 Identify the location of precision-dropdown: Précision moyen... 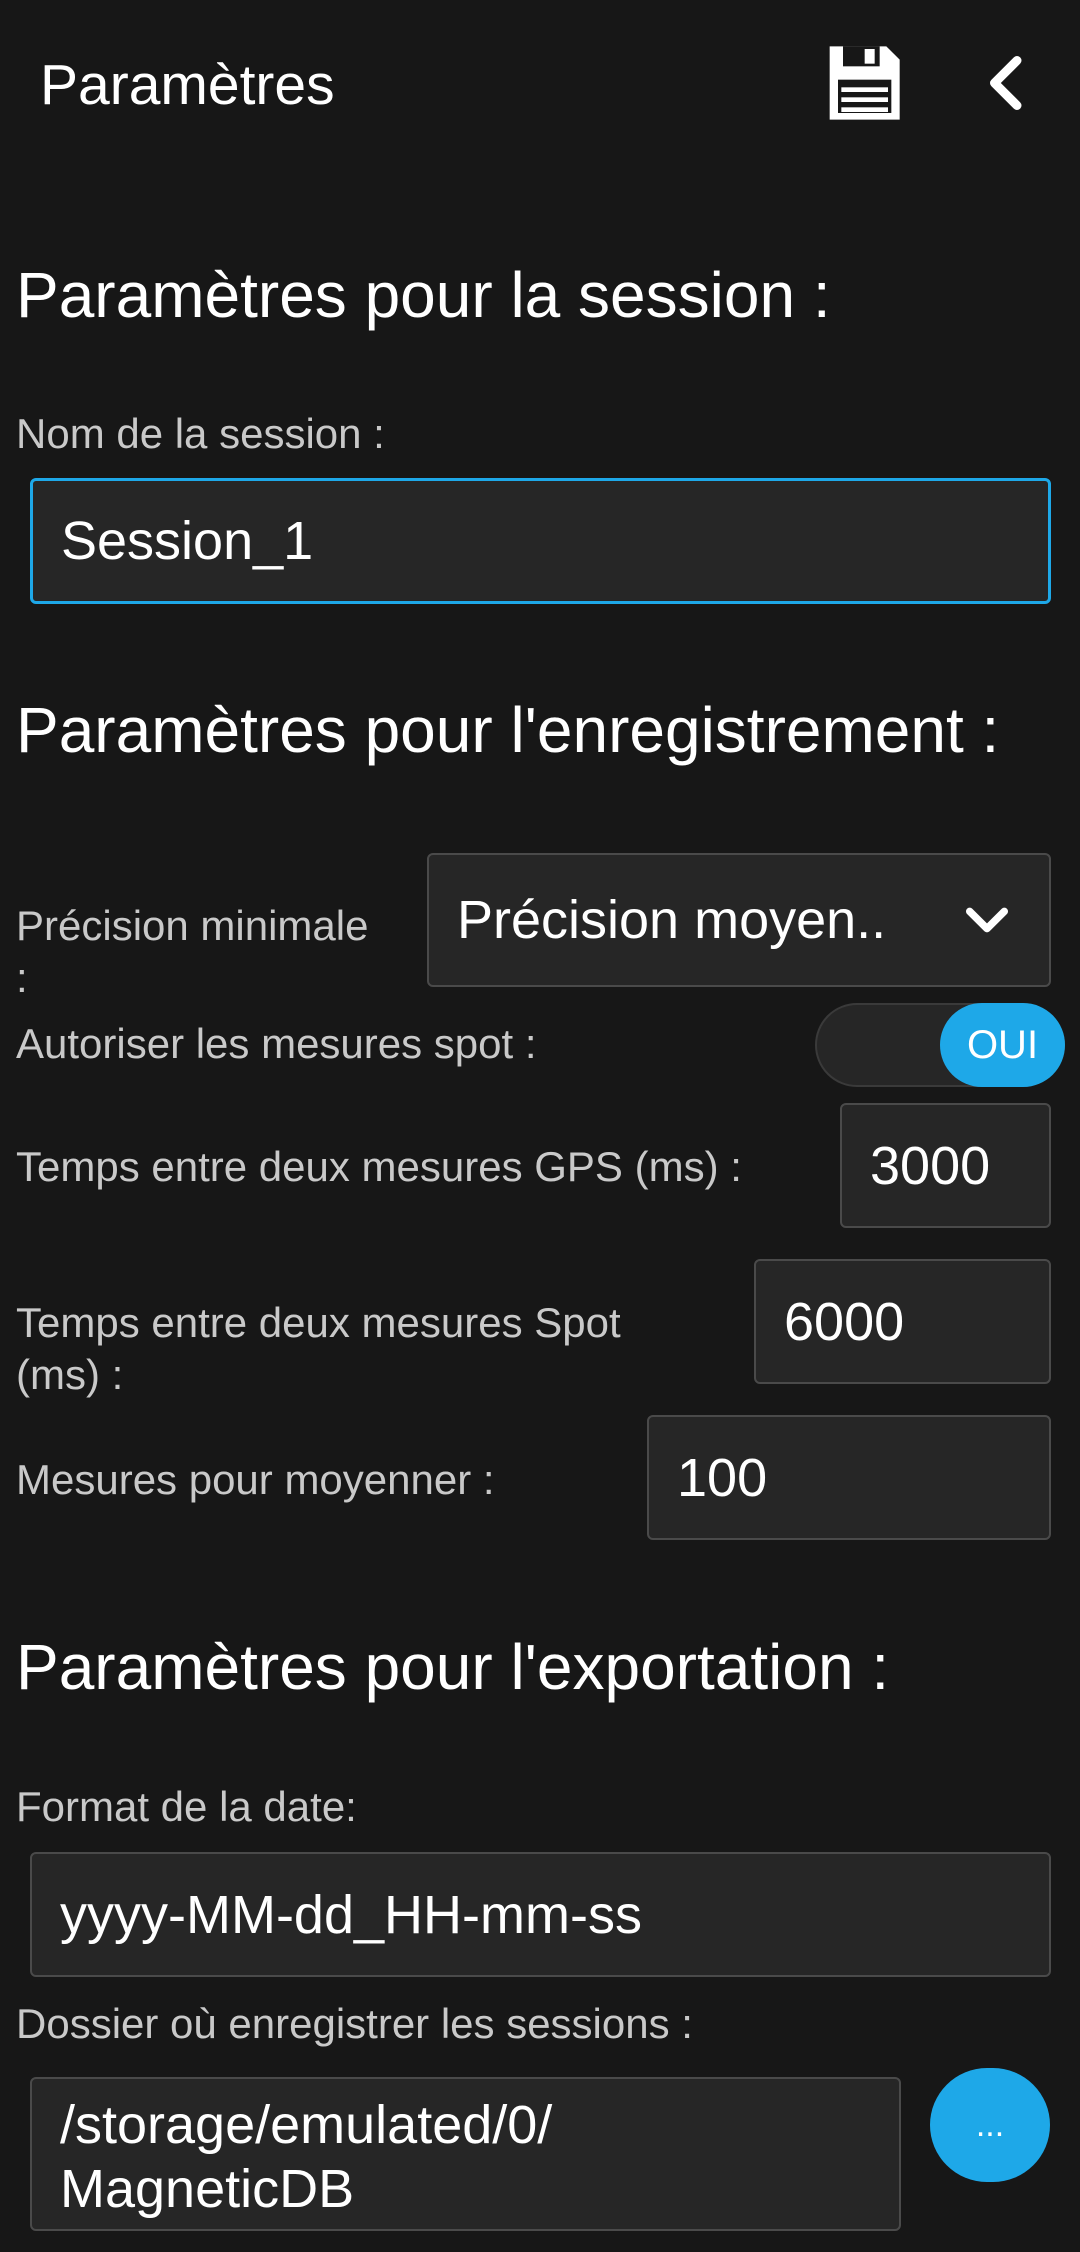
(739, 920).